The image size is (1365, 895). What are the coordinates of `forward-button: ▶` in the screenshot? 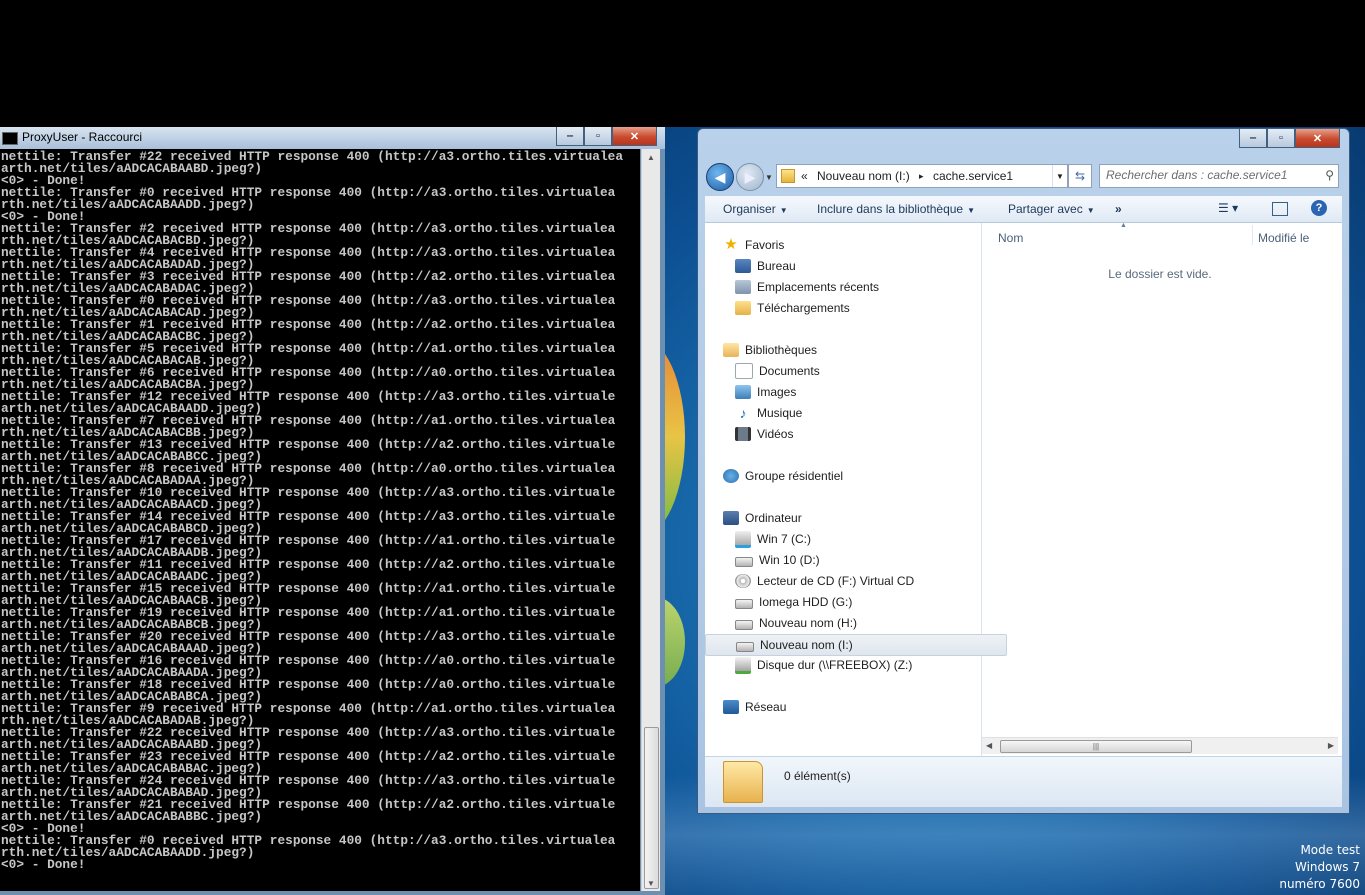 It's located at (750, 177).